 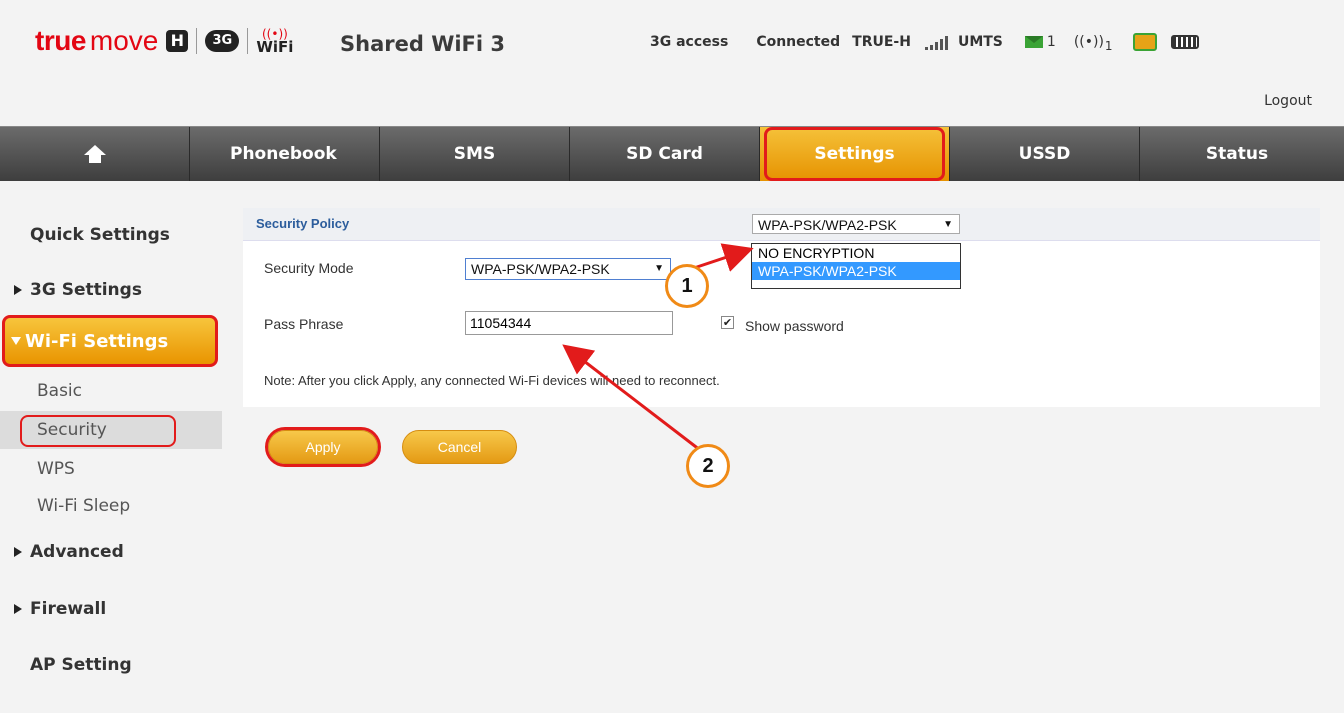 I want to click on access-type: 3G access, so click(x=689, y=42).